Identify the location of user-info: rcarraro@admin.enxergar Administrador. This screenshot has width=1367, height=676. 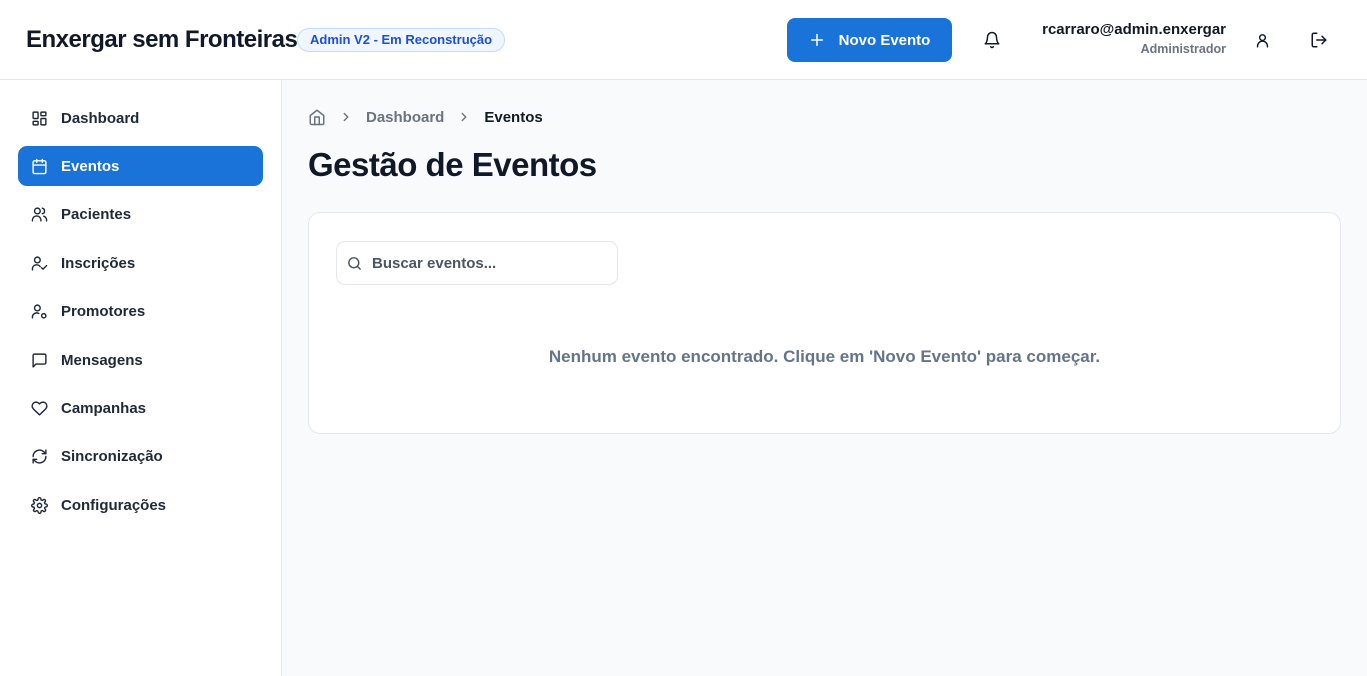
(1134, 38).